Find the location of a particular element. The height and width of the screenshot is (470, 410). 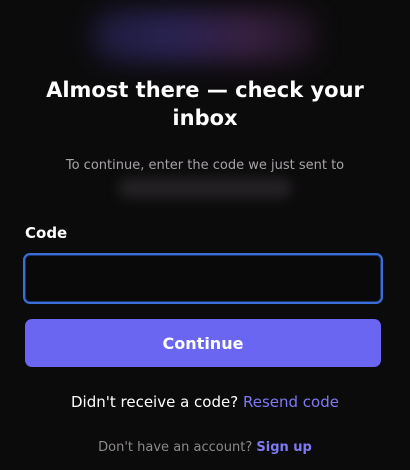

signup-prompt: Don't have an account? is located at coordinates (175, 447).